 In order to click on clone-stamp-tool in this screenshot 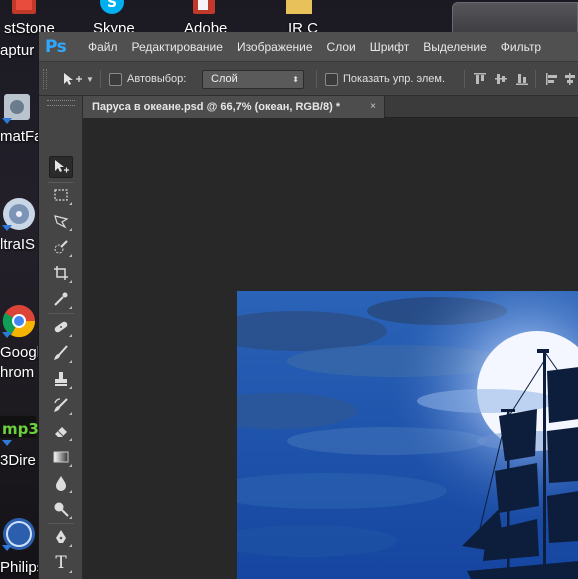, I will do `click(61, 379)`.